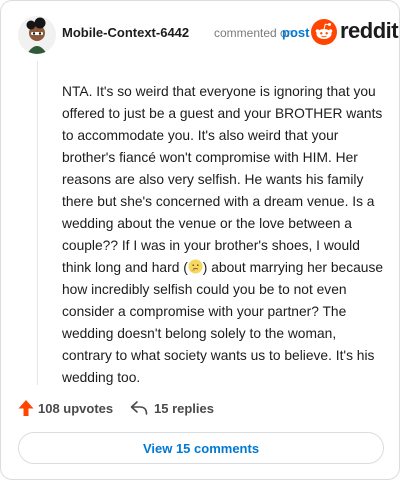 The image size is (400, 480). Describe the element at coordinates (201, 448) in the screenshot. I see `view-comments-button: View 15 comments` at that location.